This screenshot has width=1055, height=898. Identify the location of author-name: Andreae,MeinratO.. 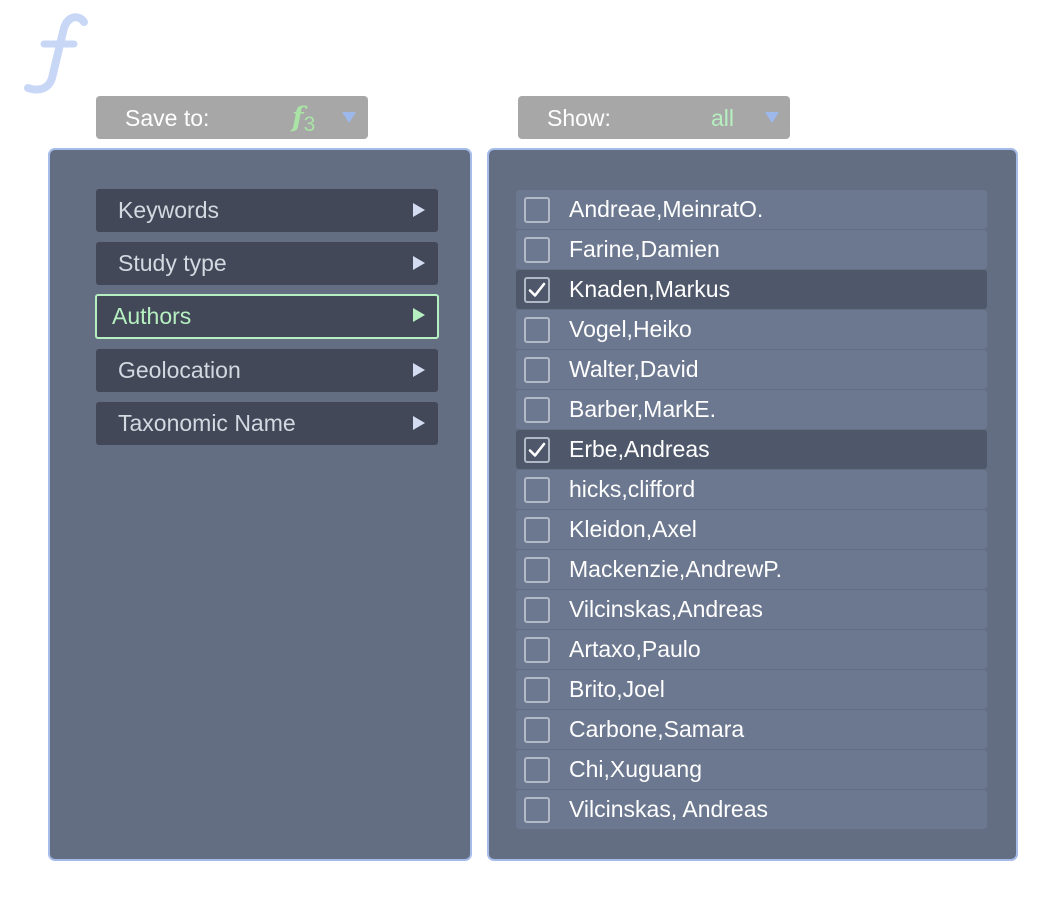
(666, 209).